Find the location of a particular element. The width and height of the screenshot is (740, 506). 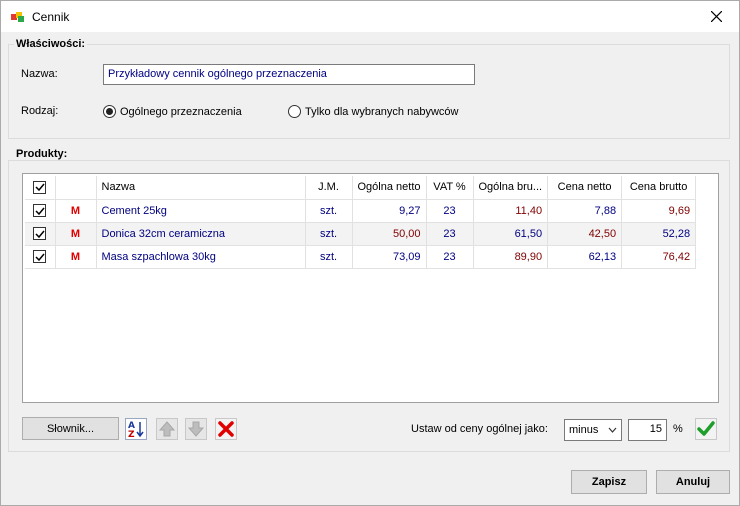

title-bar: Cennik is located at coordinates (370, 16).